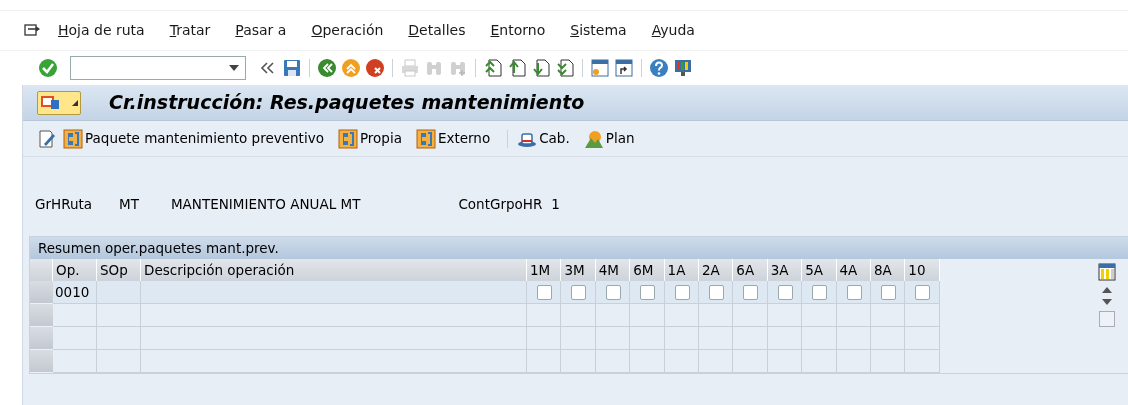  What do you see at coordinates (437, 30) in the screenshot?
I see `menu-item: Detalles` at bounding box center [437, 30].